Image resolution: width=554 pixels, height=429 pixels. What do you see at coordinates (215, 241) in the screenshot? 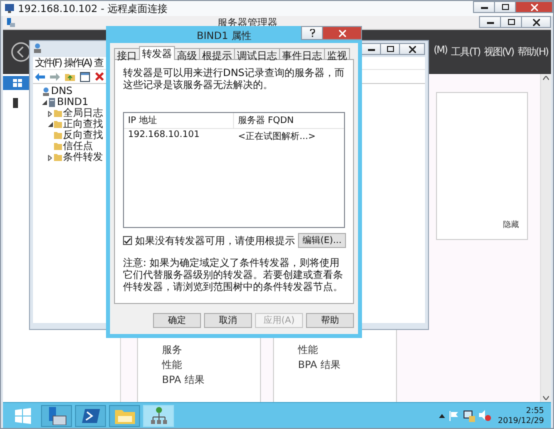
I see `checkbox-label: 如果没有转发器可用，请使用根提示` at bounding box center [215, 241].